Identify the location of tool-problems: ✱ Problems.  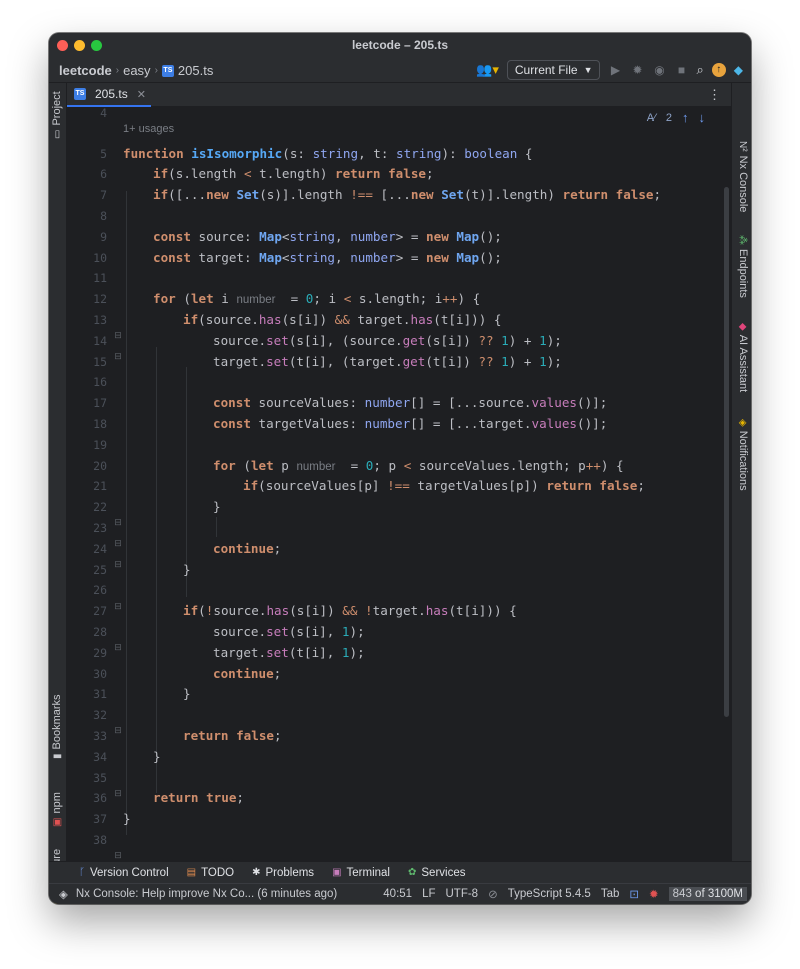
(283, 873).